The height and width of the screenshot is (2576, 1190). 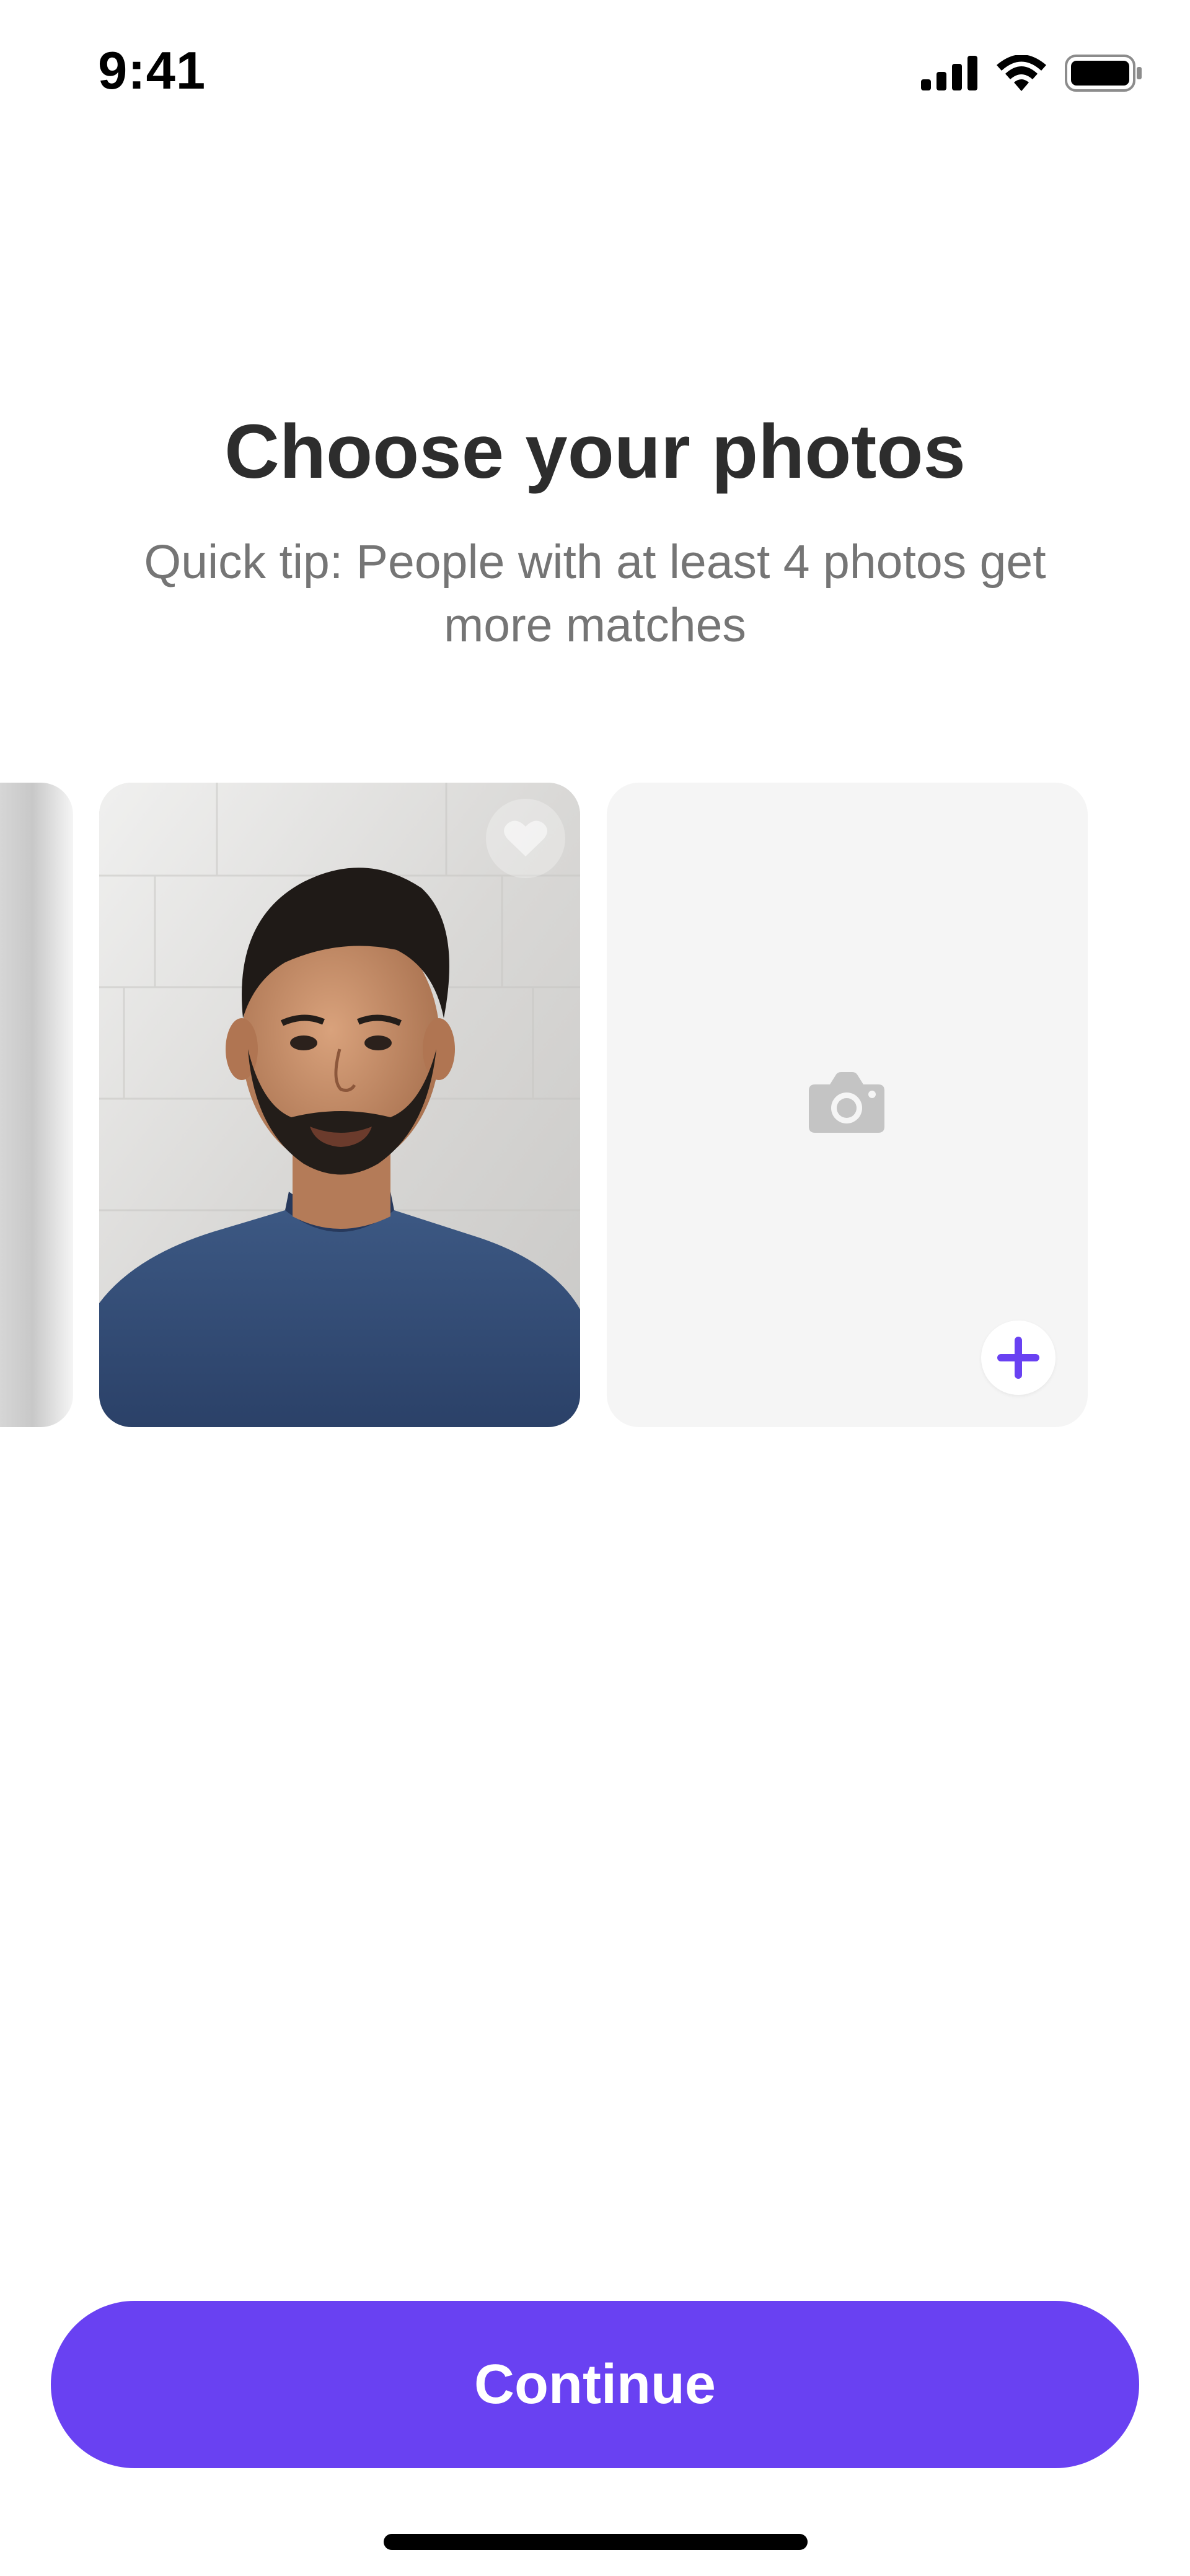 I want to click on continue-button: Continue, so click(x=595, y=2384).